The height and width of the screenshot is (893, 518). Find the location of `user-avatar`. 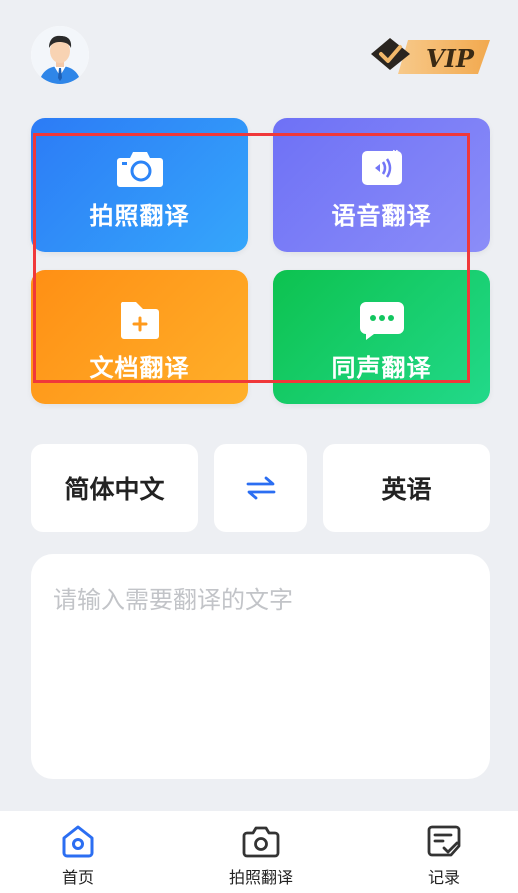

user-avatar is located at coordinates (60, 55).